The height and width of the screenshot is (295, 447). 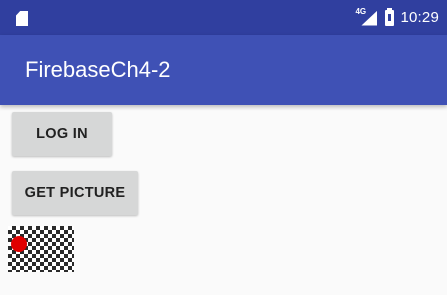 What do you see at coordinates (366, 17) in the screenshot?
I see `signal-indicator: 4G` at bounding box center [366, 17].